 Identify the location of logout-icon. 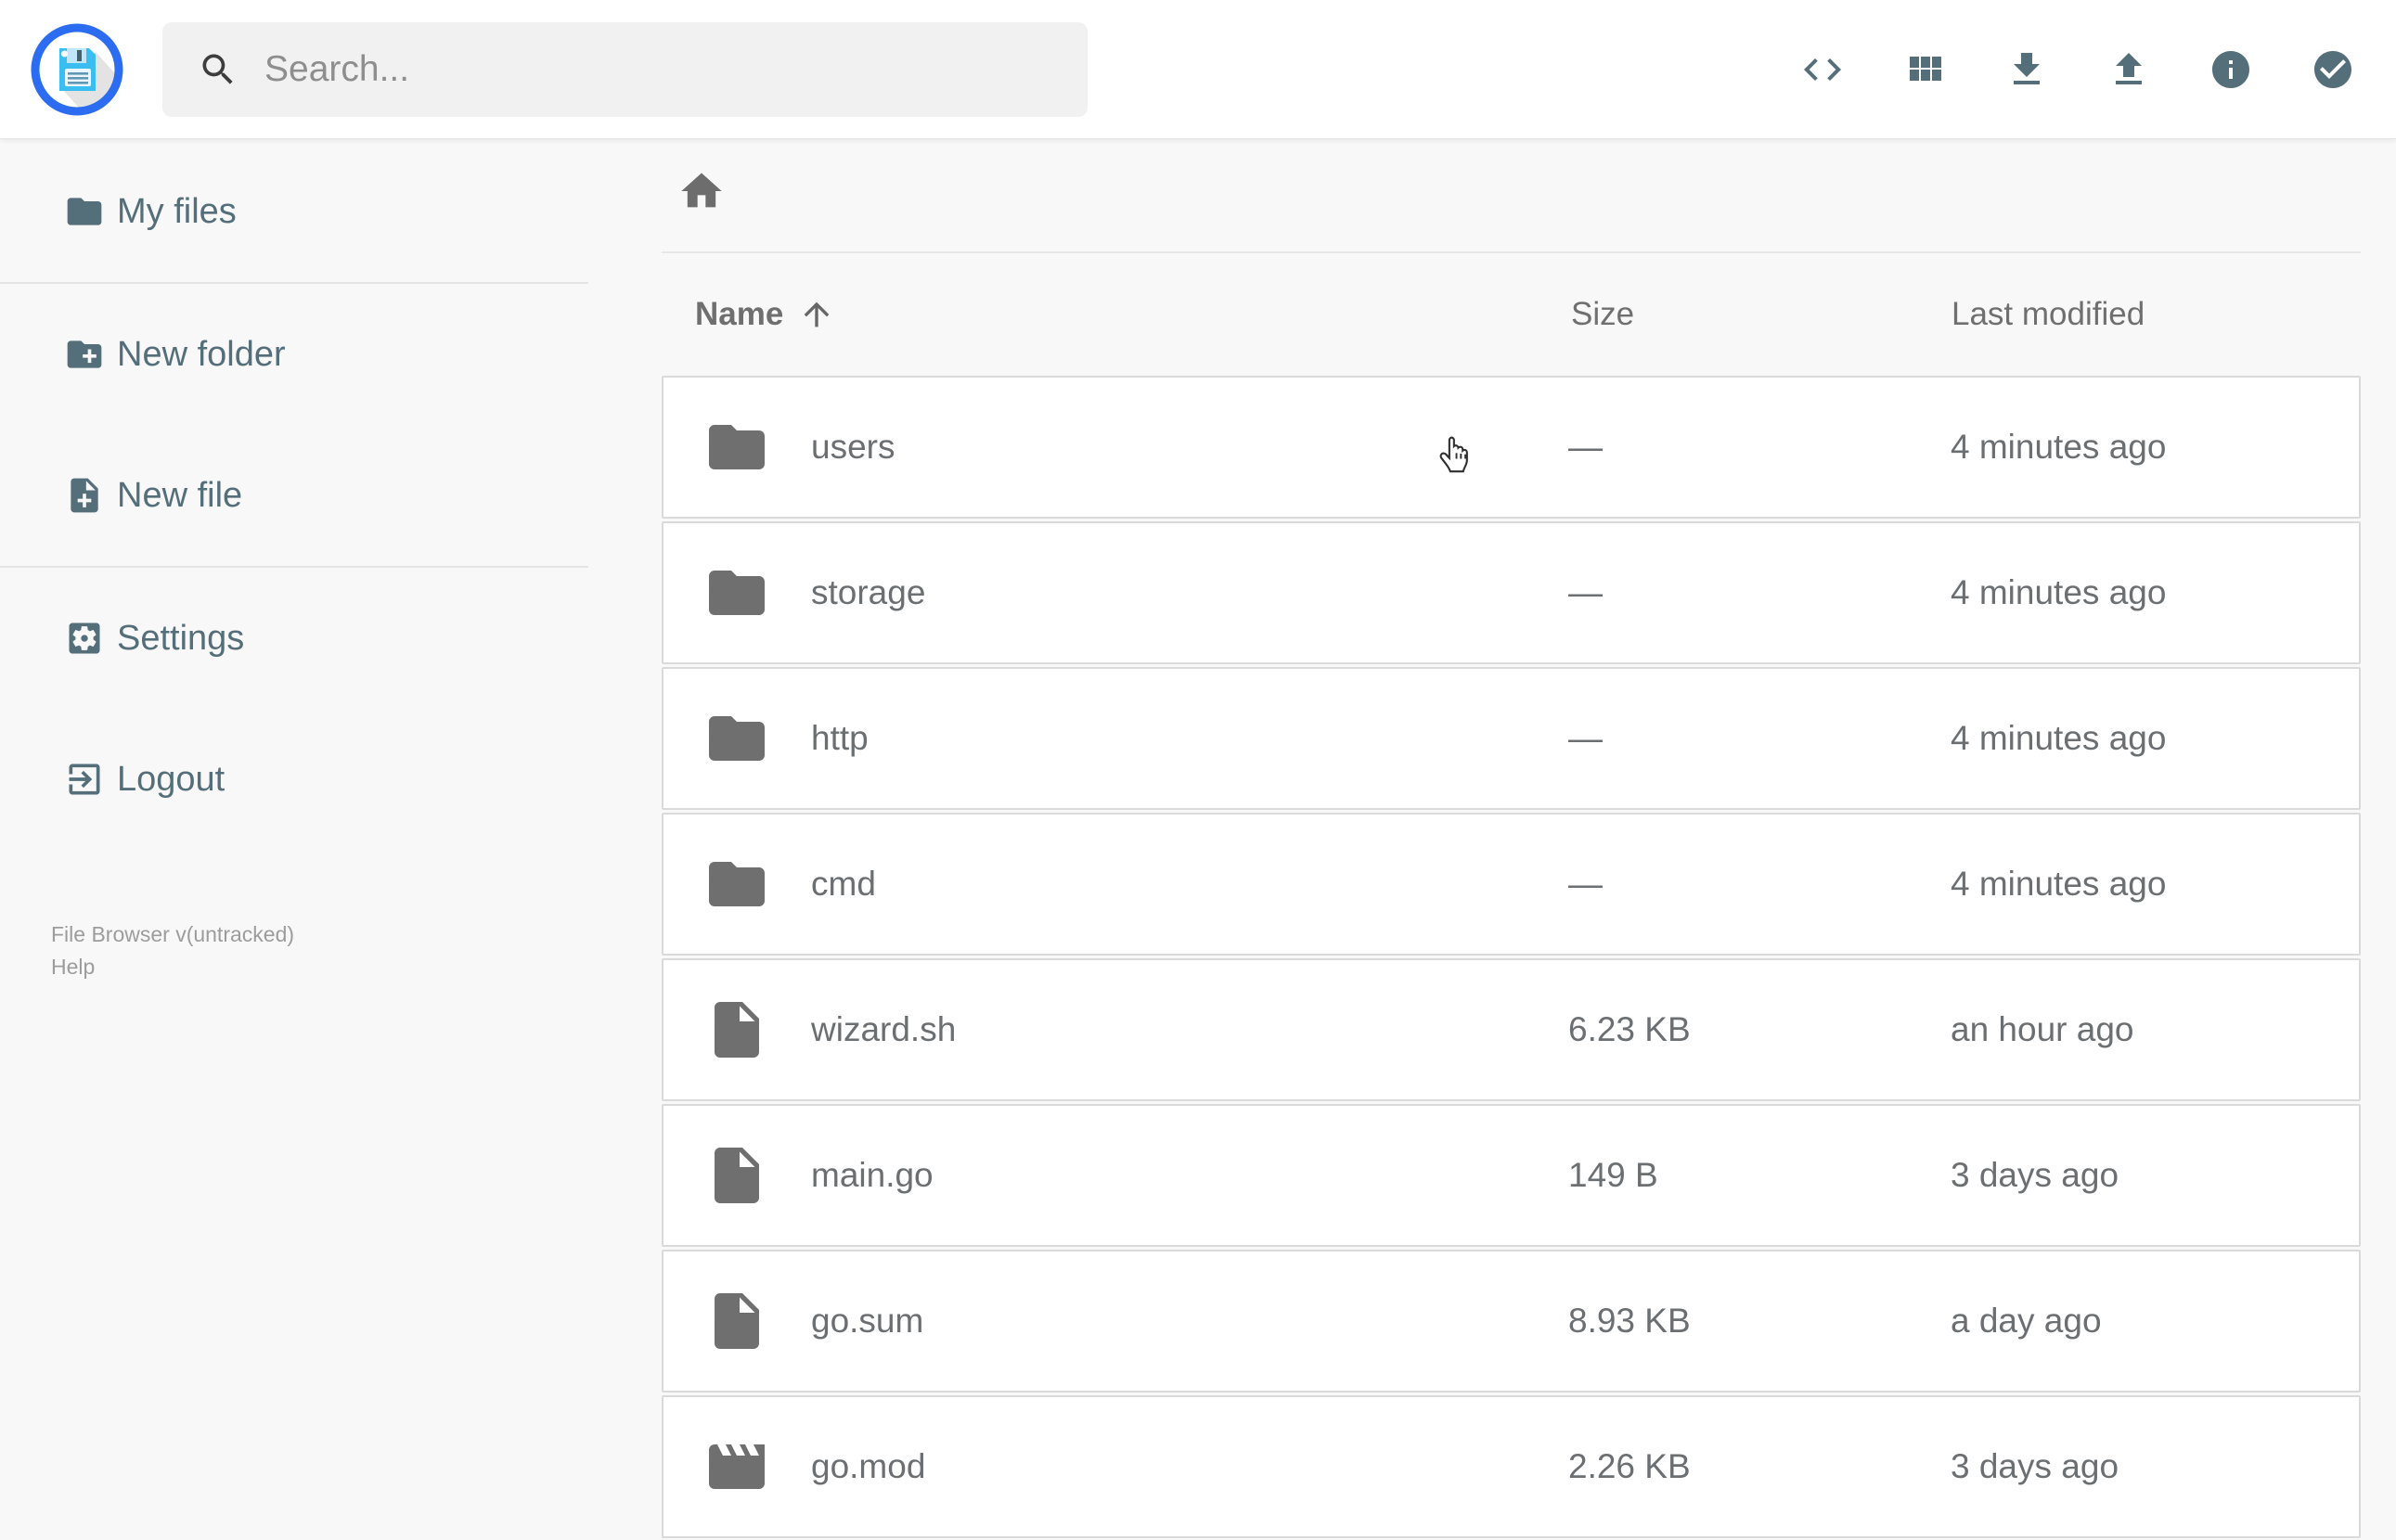
(84, 779).